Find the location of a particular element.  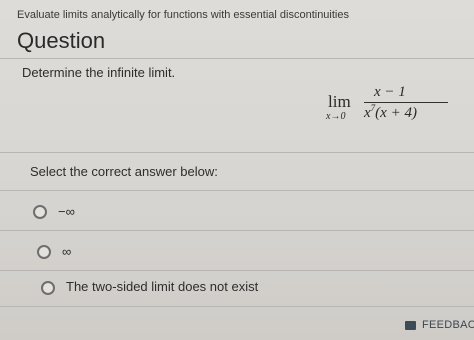

feedback-label: FEEDBACK is located at coordinates (448, 325).